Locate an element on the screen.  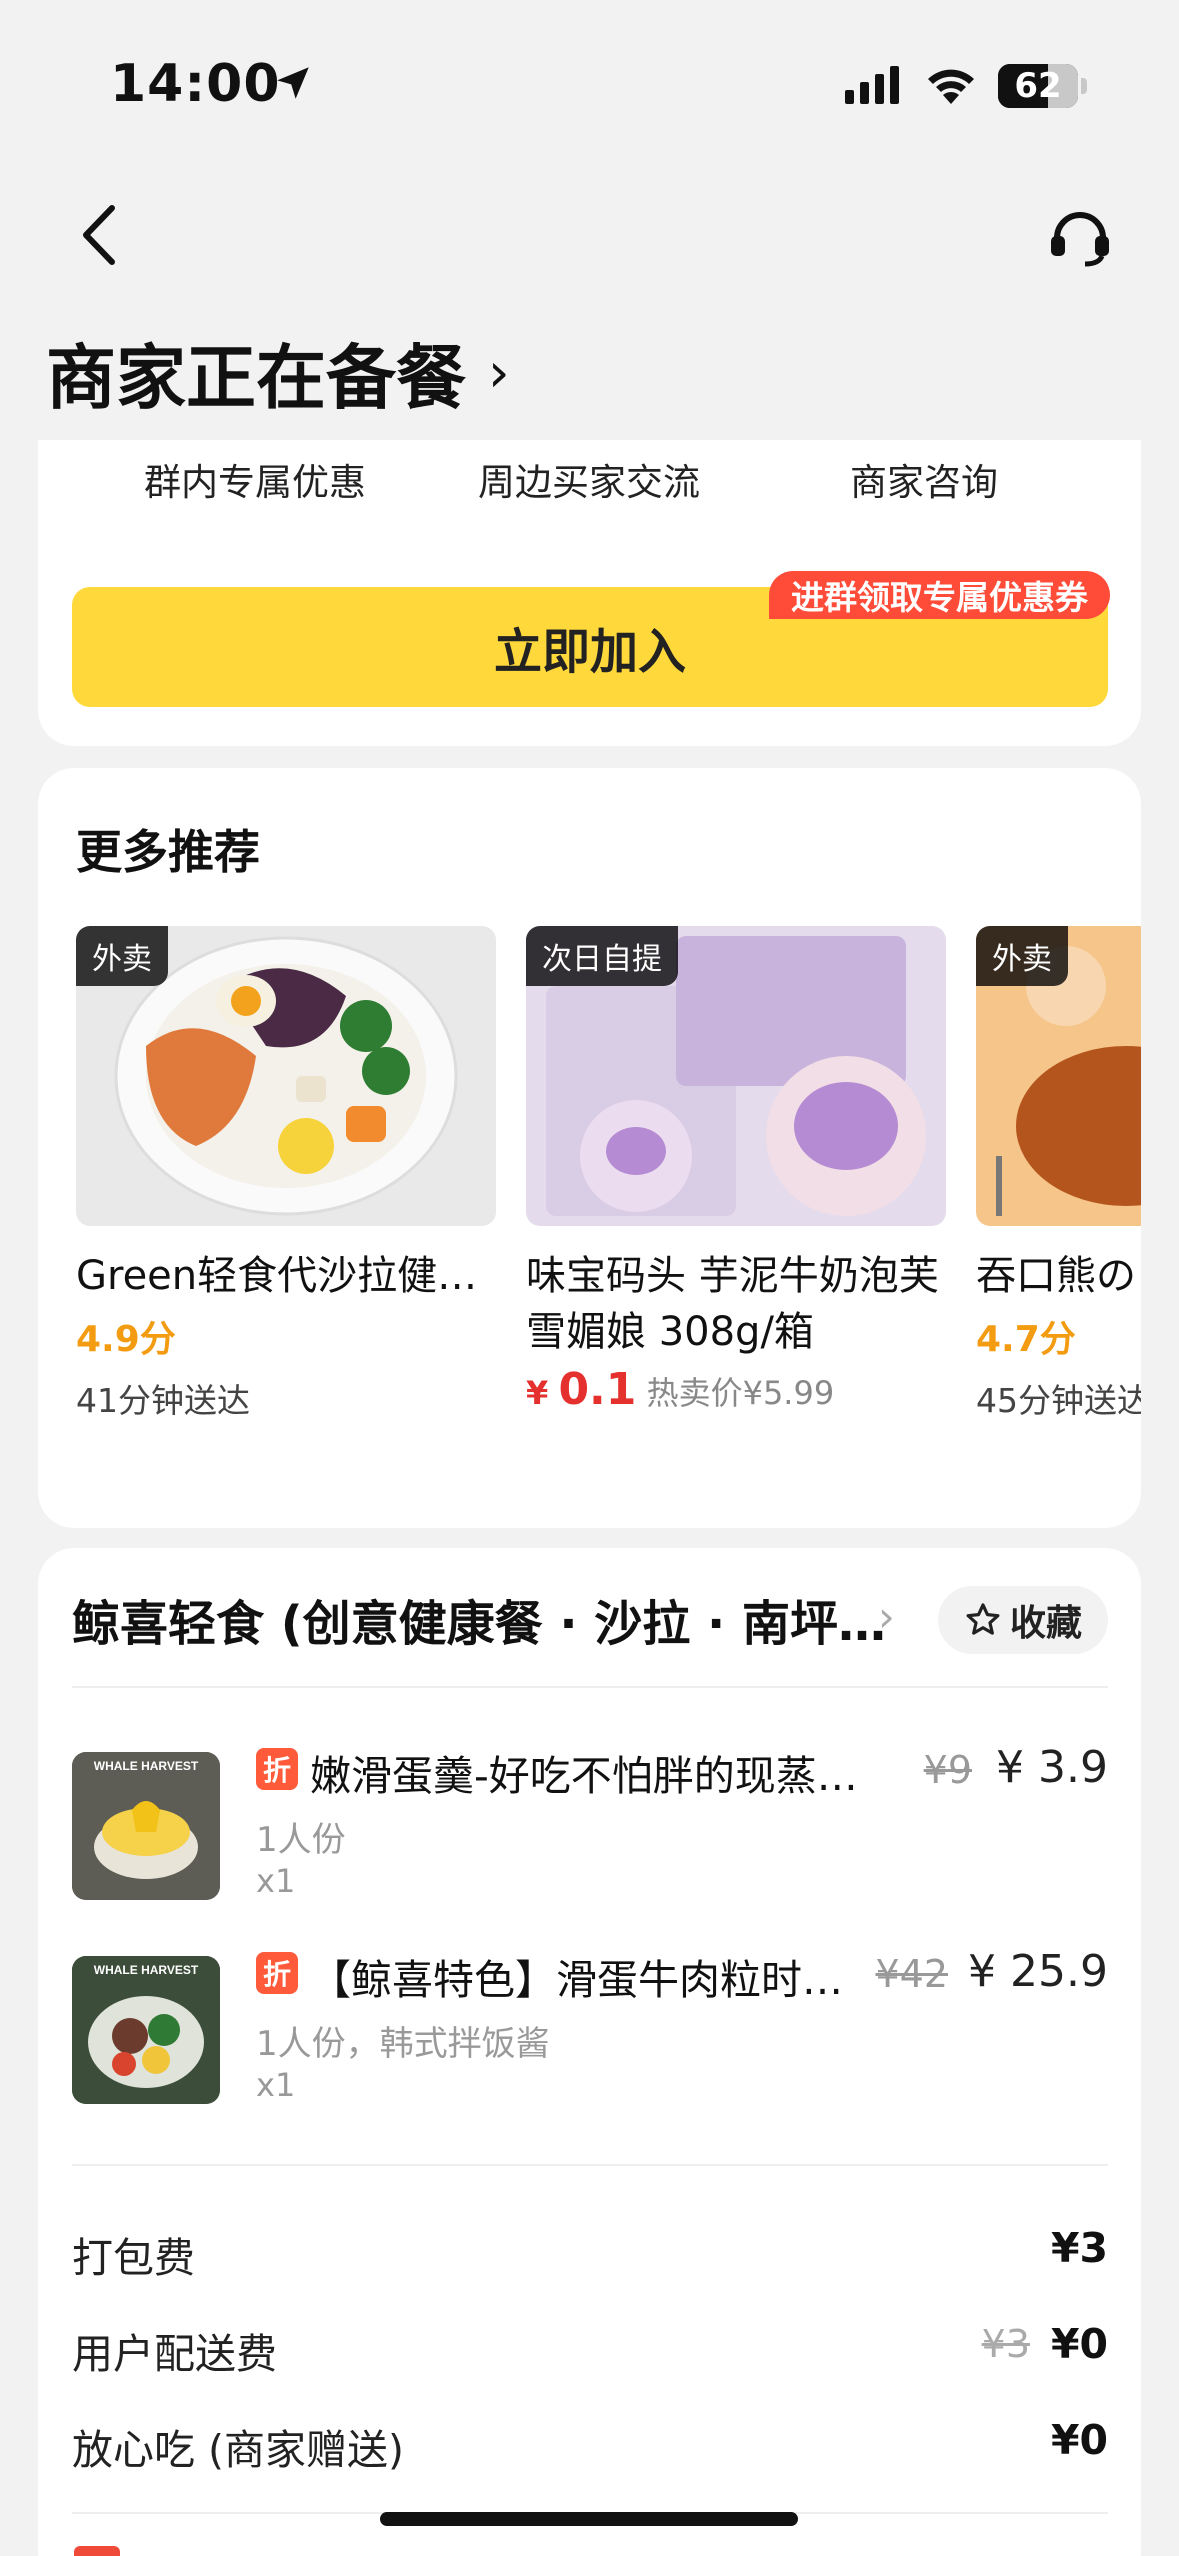
chevron-left-icon is located at coordinates (99, 235).